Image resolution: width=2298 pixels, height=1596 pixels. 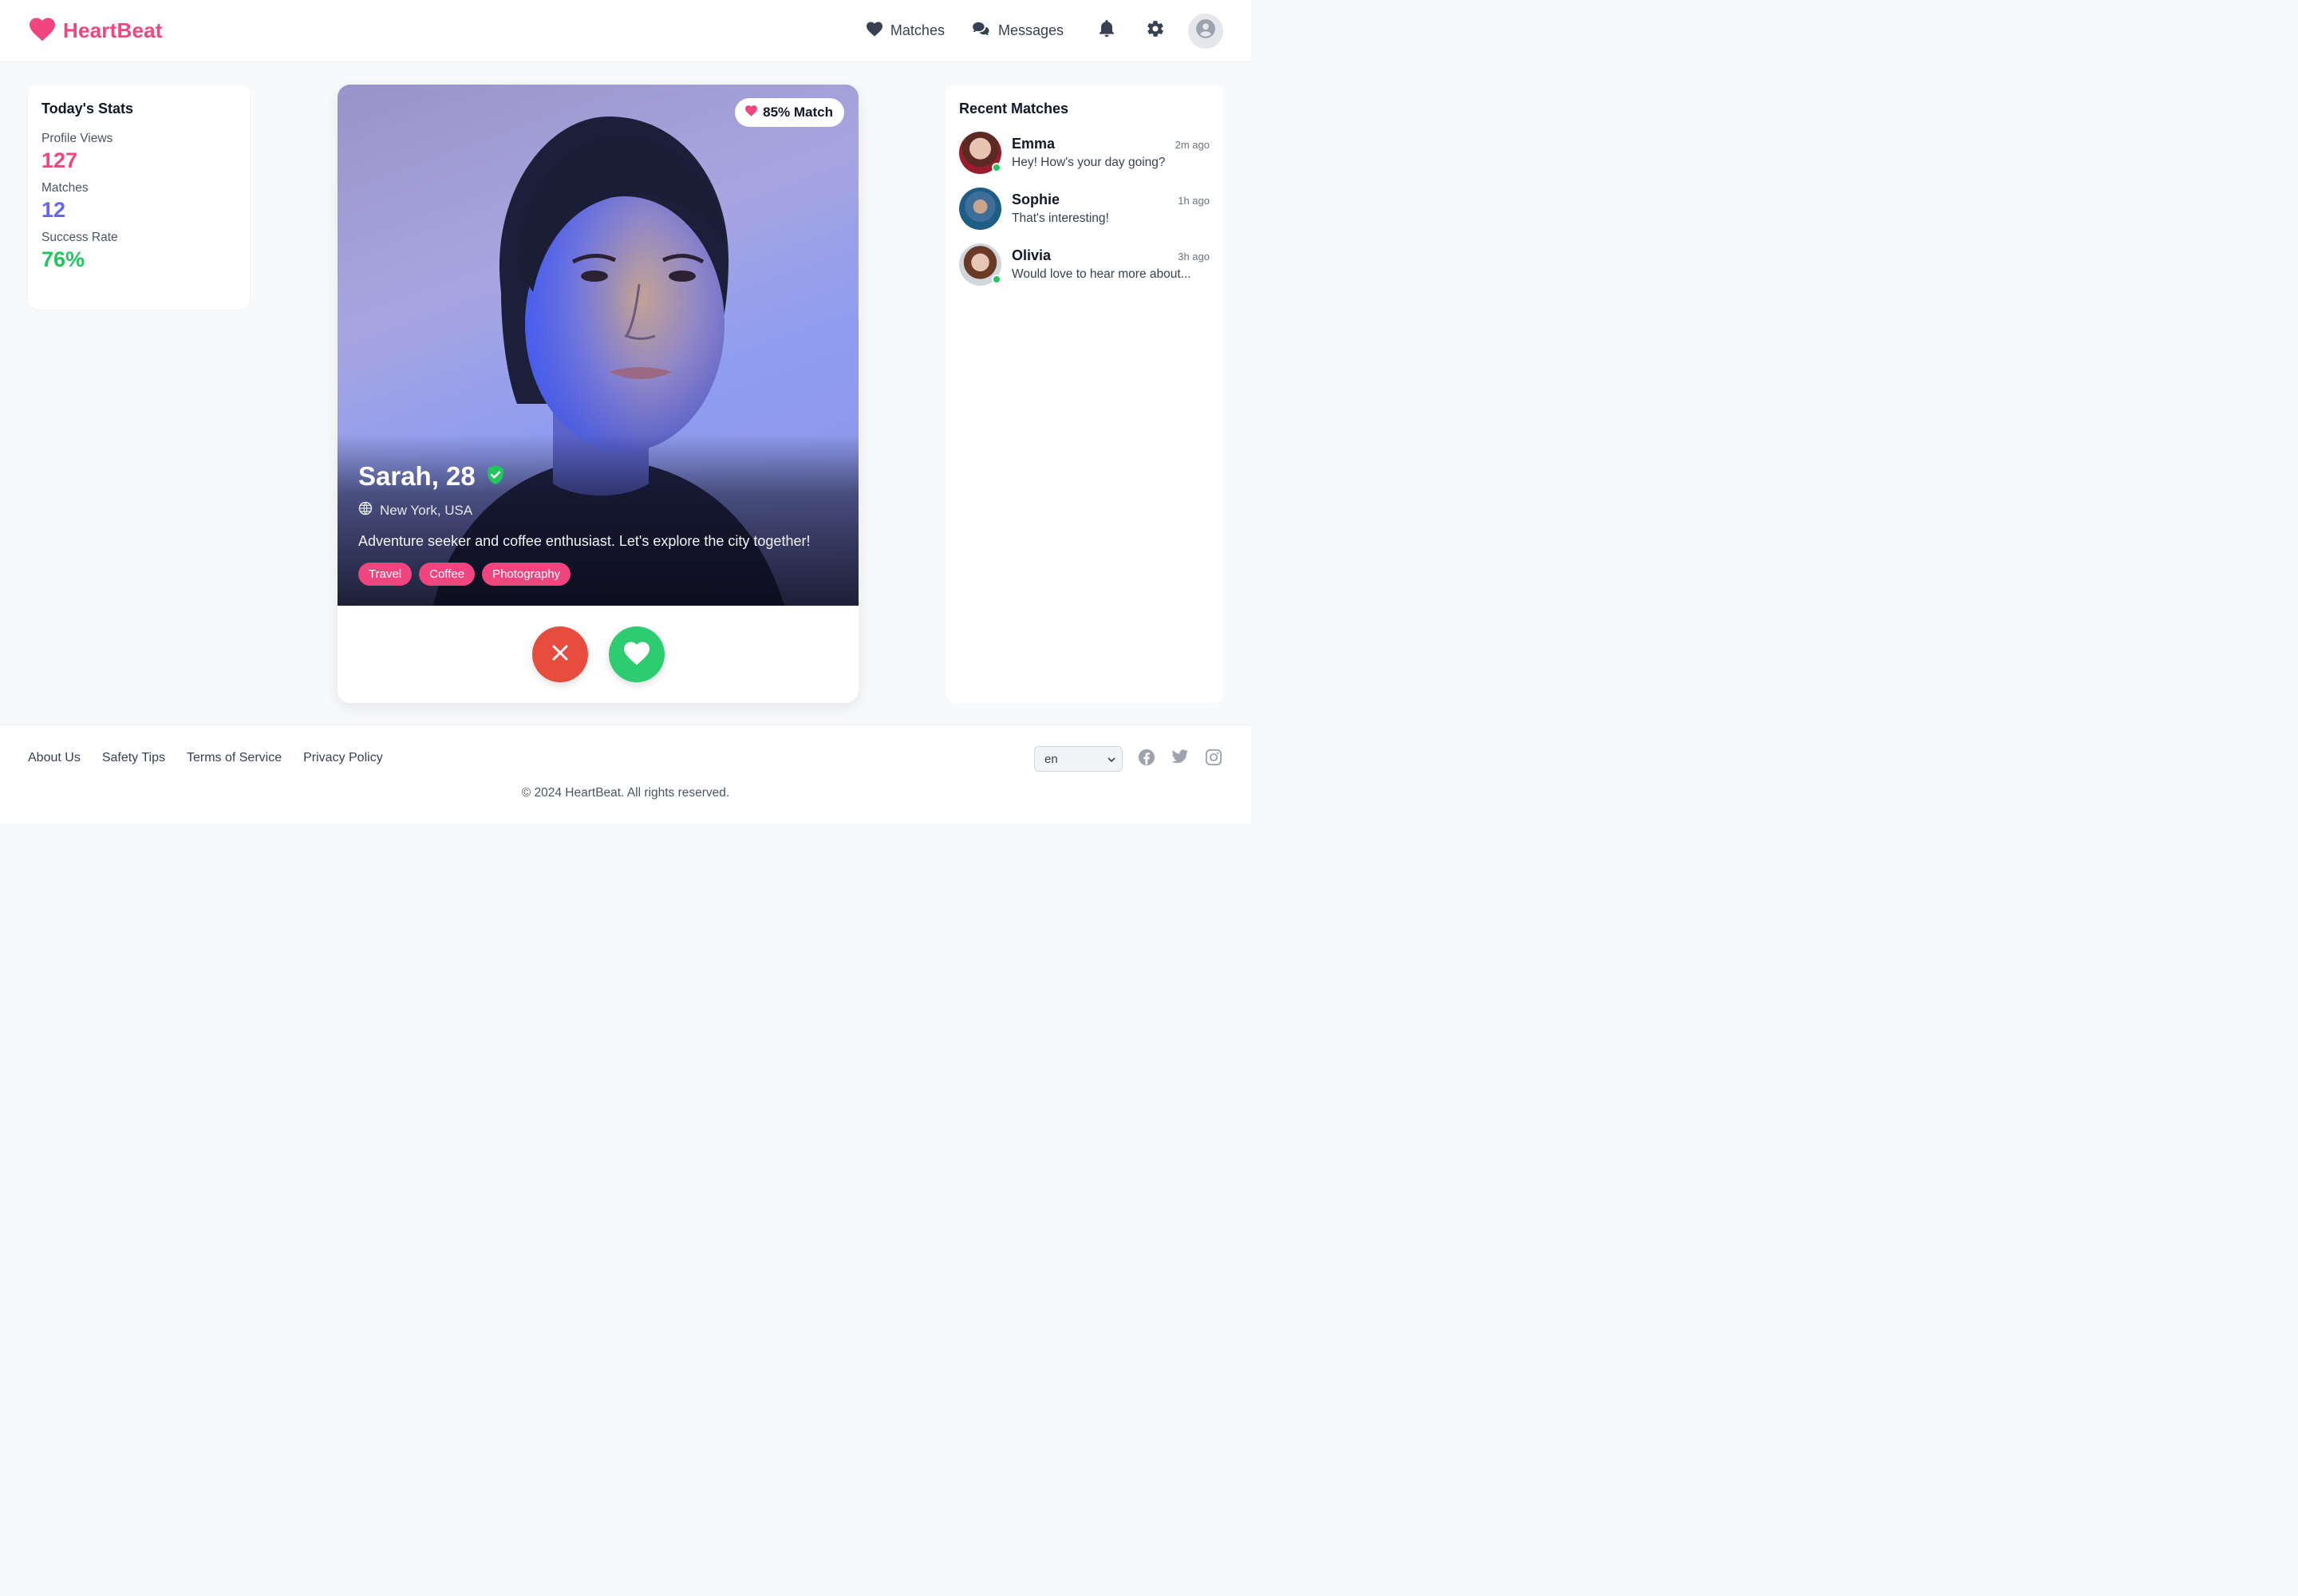 I want to click on nav-matches: Matches, so click(x=906, y=31).